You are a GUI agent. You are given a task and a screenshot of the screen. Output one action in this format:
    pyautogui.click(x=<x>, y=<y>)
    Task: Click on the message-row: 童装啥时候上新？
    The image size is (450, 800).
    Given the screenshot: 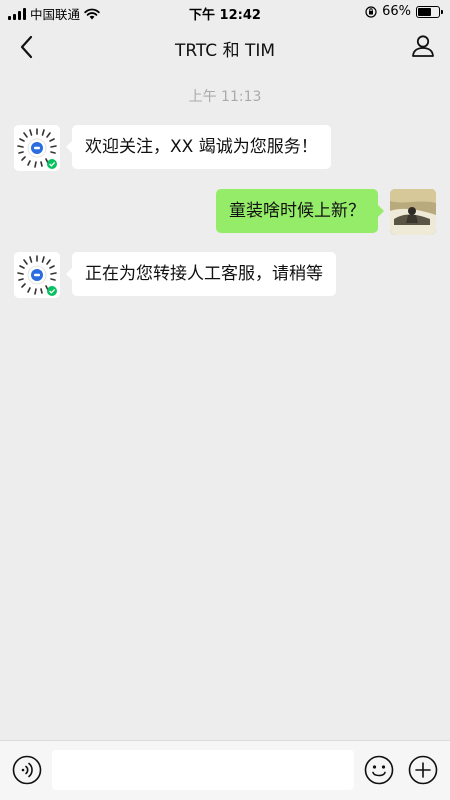 What is the action you would take?
    pyautogui.click(x=326, y=212)
    